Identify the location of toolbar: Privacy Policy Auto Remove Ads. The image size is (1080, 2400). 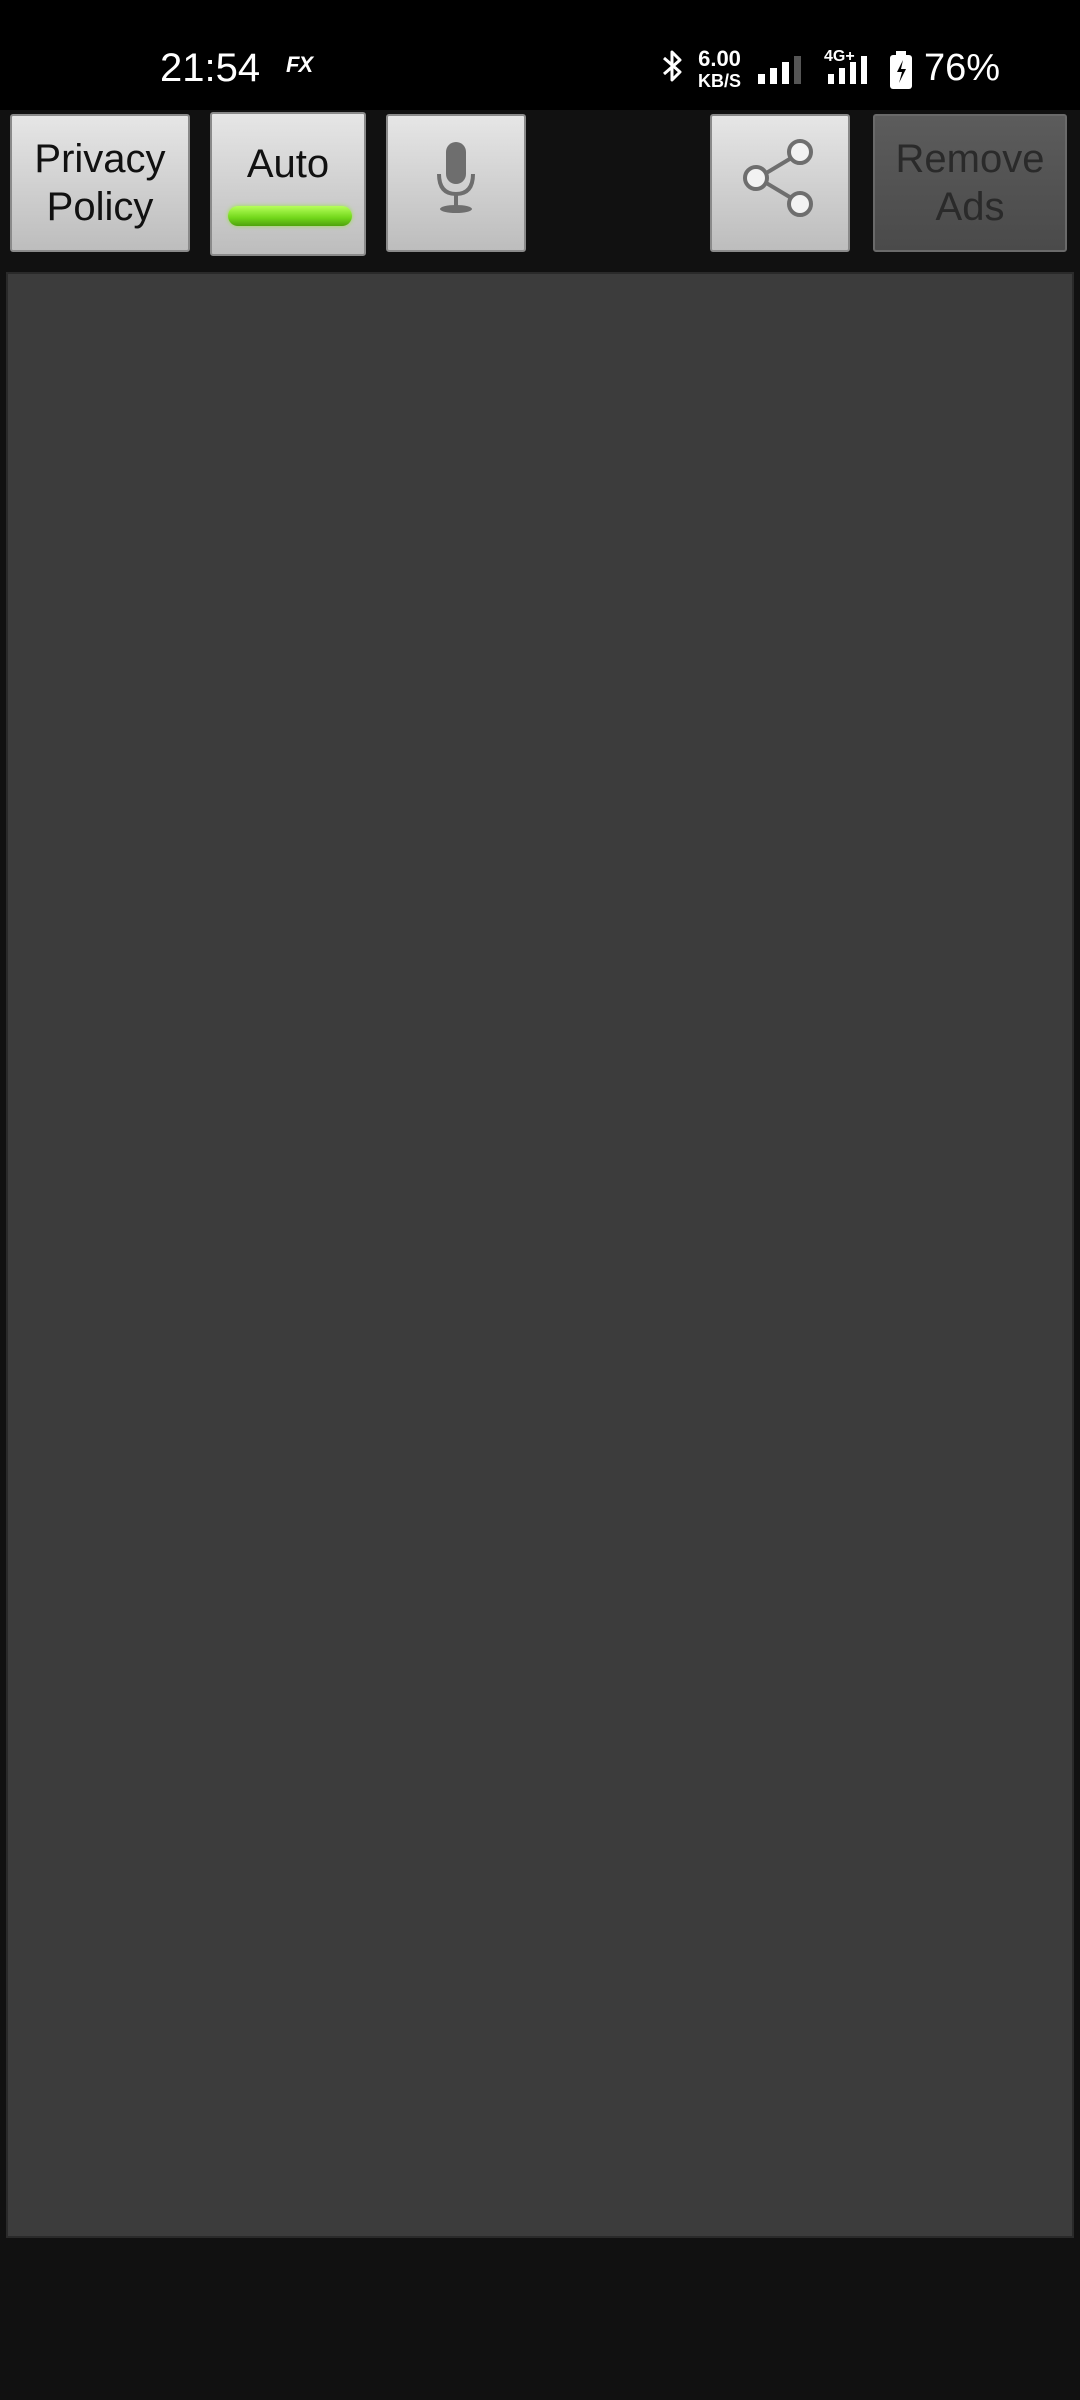
(540, 190).